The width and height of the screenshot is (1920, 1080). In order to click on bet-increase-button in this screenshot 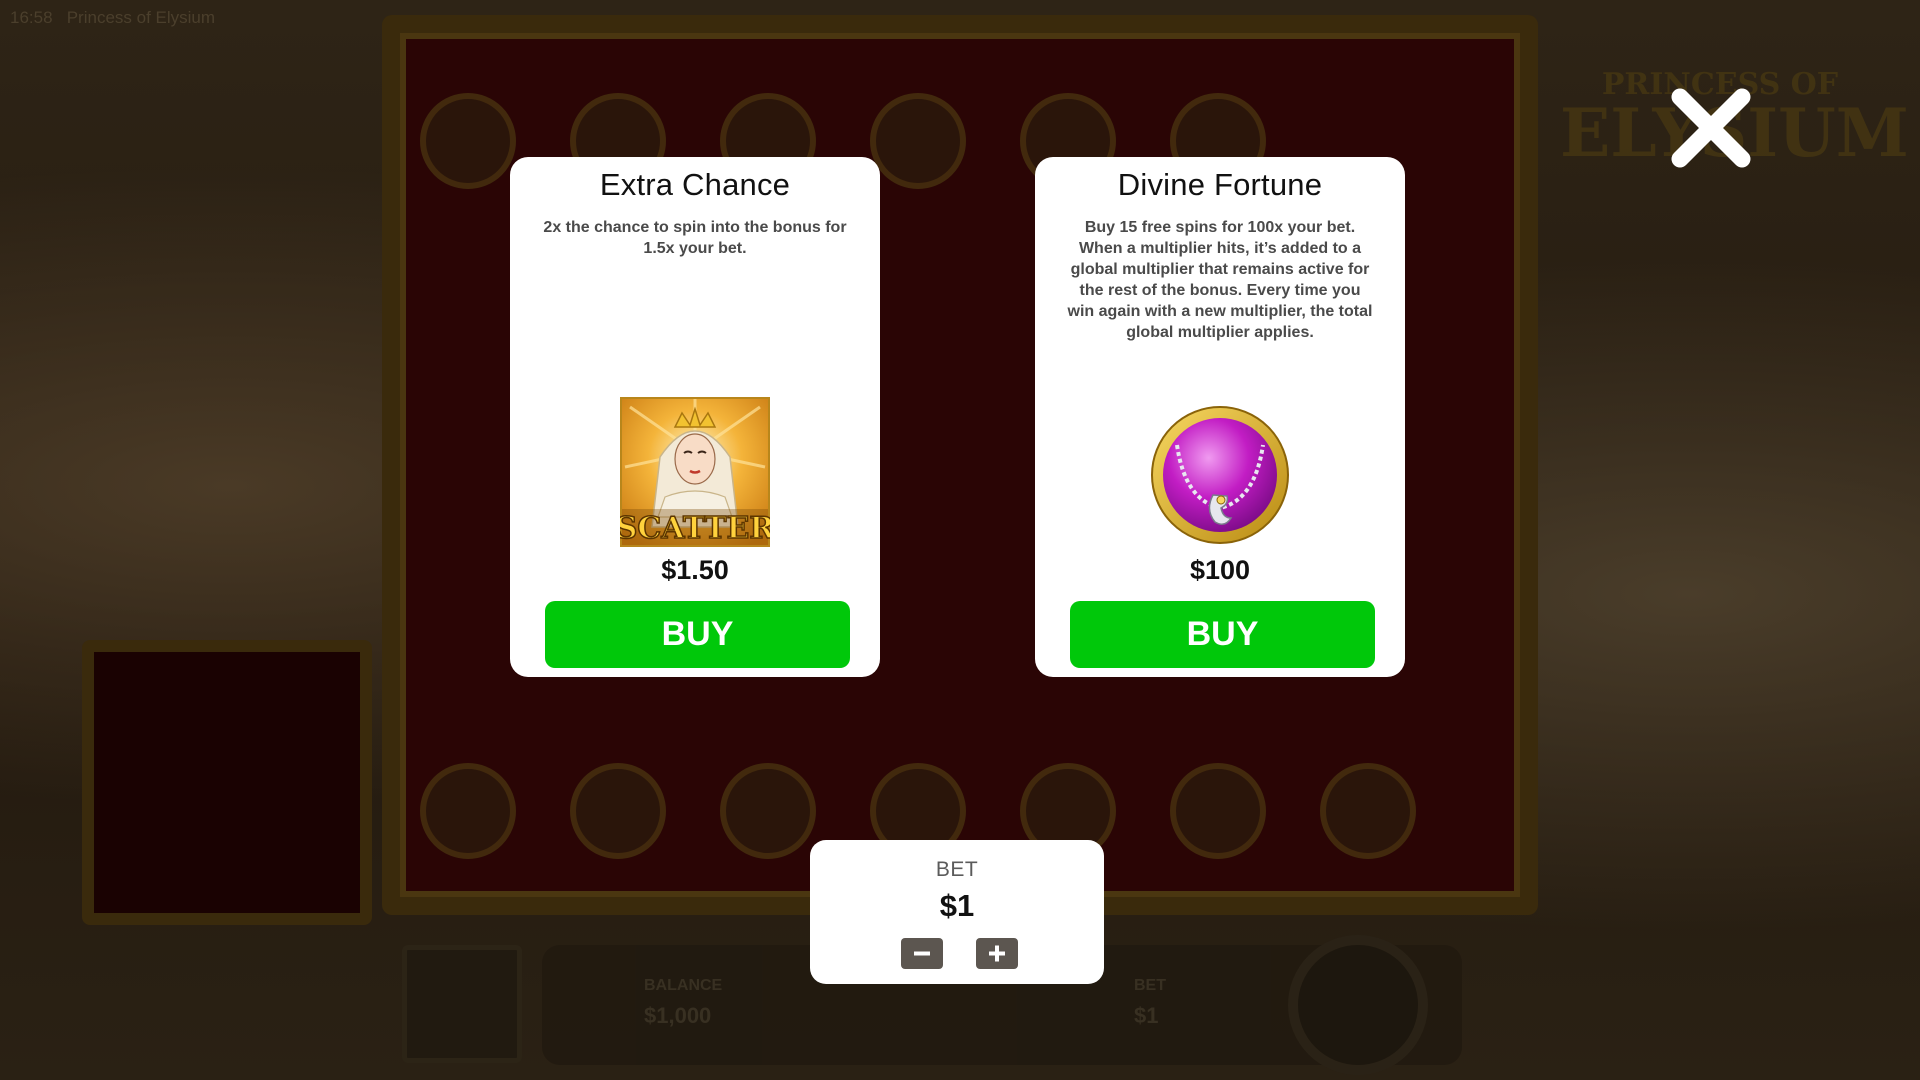, I will do `click(997, 953)`.